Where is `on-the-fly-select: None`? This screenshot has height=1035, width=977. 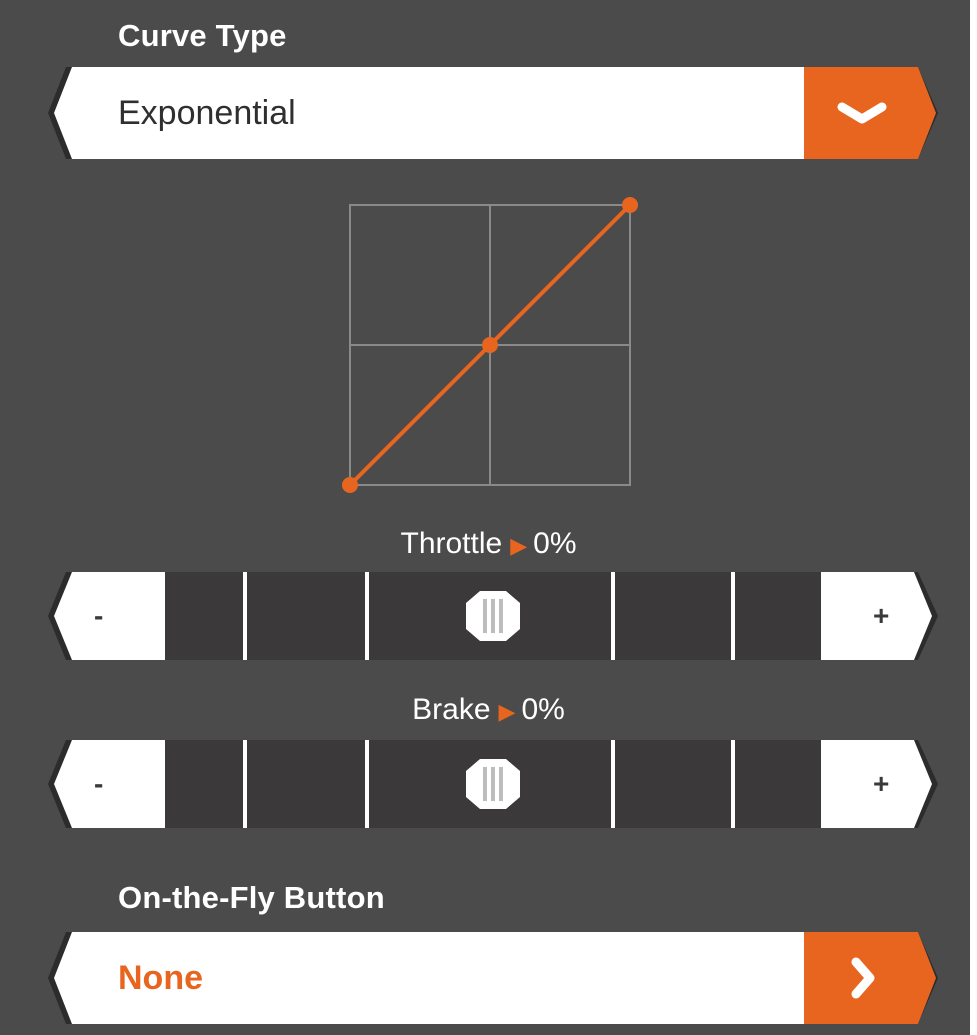
on-the-fly-select: None is located at coordinates (493, 978).